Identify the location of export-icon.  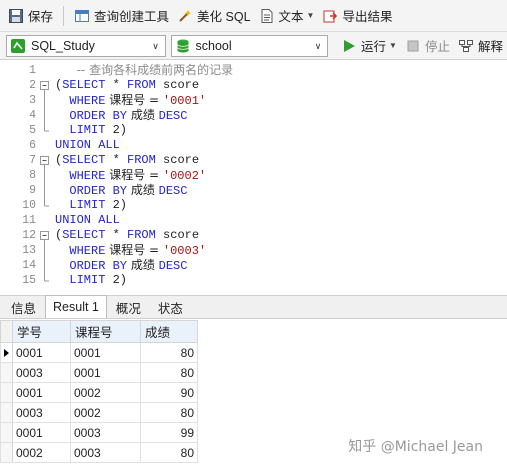
(330, 16).